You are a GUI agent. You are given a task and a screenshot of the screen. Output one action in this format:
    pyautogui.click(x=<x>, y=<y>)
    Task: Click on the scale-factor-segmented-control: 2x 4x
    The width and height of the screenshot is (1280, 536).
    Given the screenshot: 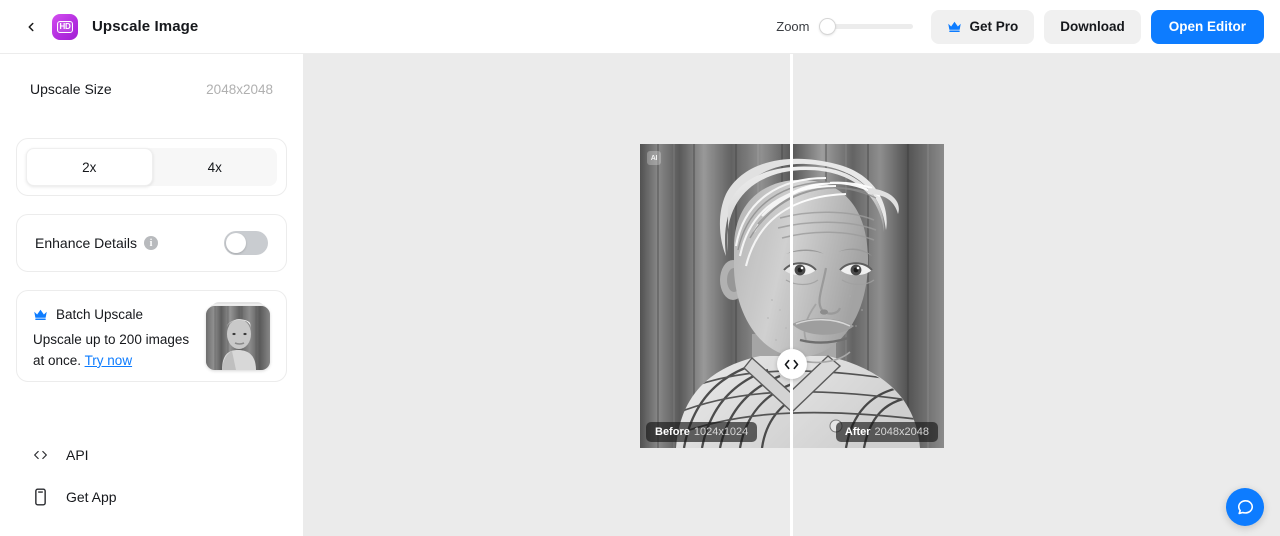 What is the action you would take?
    pyautogui.click(x=151, y=167)
    